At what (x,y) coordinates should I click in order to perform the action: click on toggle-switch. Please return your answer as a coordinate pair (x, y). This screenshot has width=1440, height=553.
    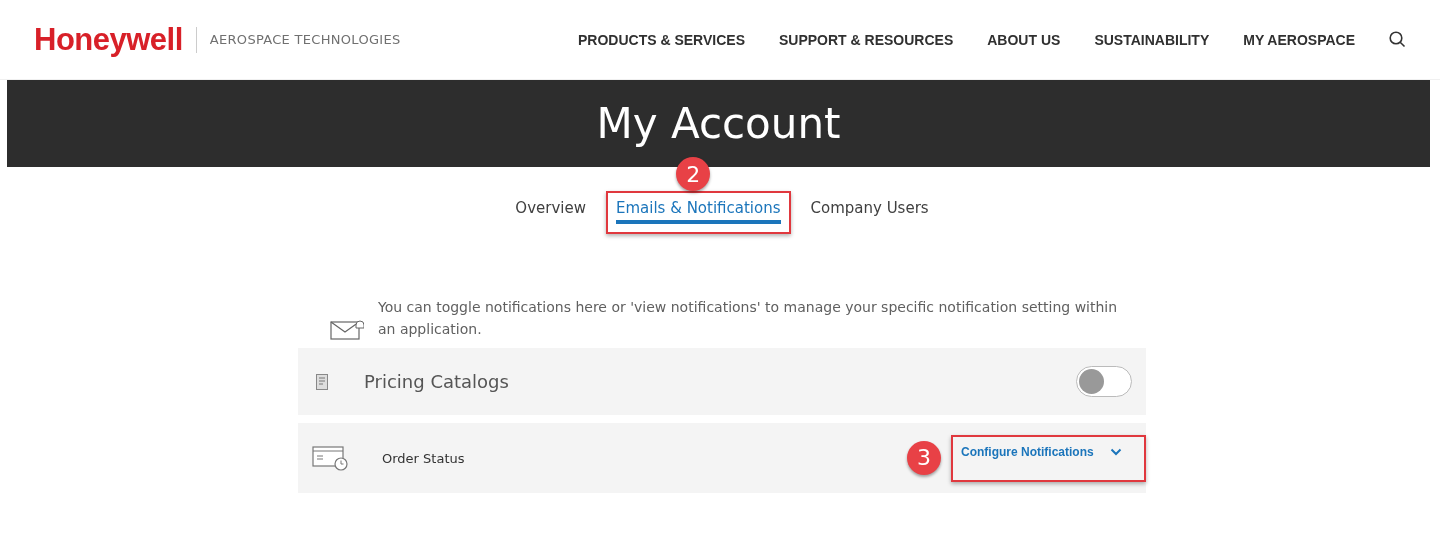
    Looking at the image, I should click on (1104, 381).